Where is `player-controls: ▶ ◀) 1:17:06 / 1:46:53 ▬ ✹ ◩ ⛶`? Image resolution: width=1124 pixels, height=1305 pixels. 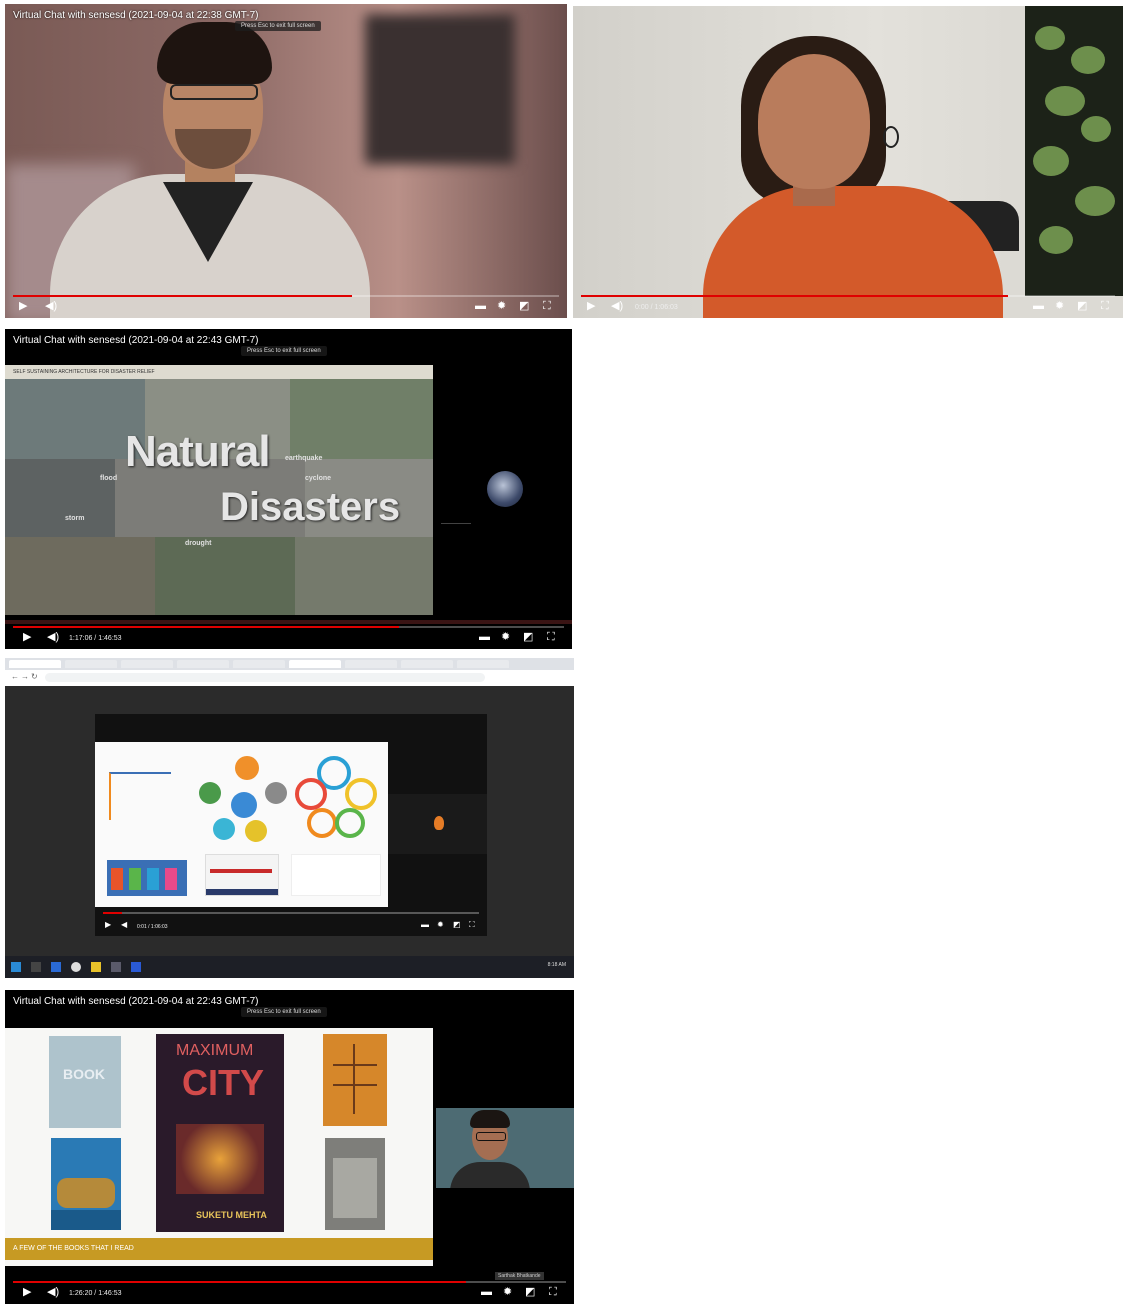
player-controls: ▶ ◀) 1:17:06 / 1:46:53 ▬ ✹ ◩ ⛶ is located at coordinates (288, 636).